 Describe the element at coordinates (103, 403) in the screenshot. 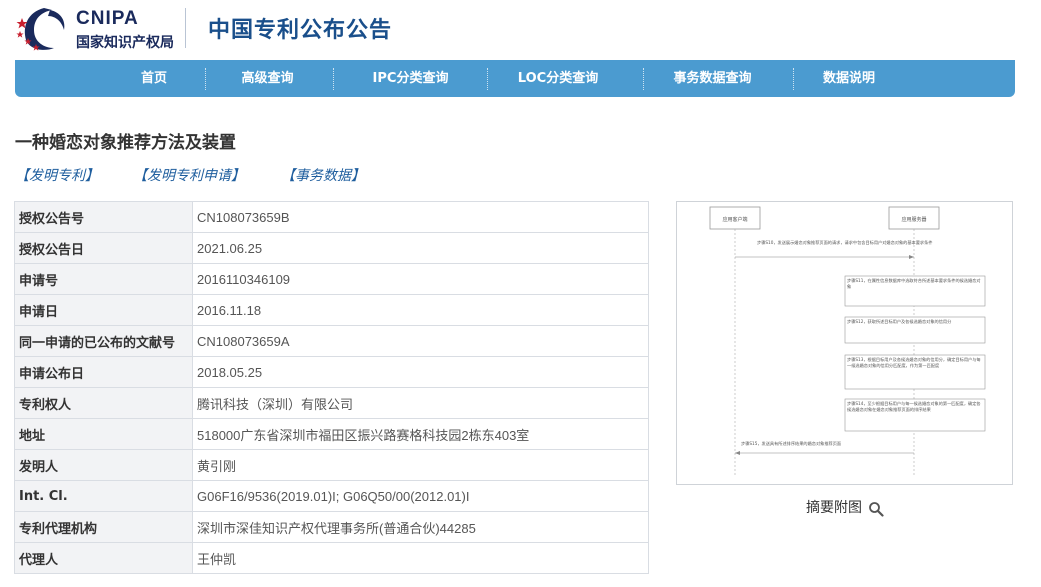

I see `field-label: 专利权人` at that location.